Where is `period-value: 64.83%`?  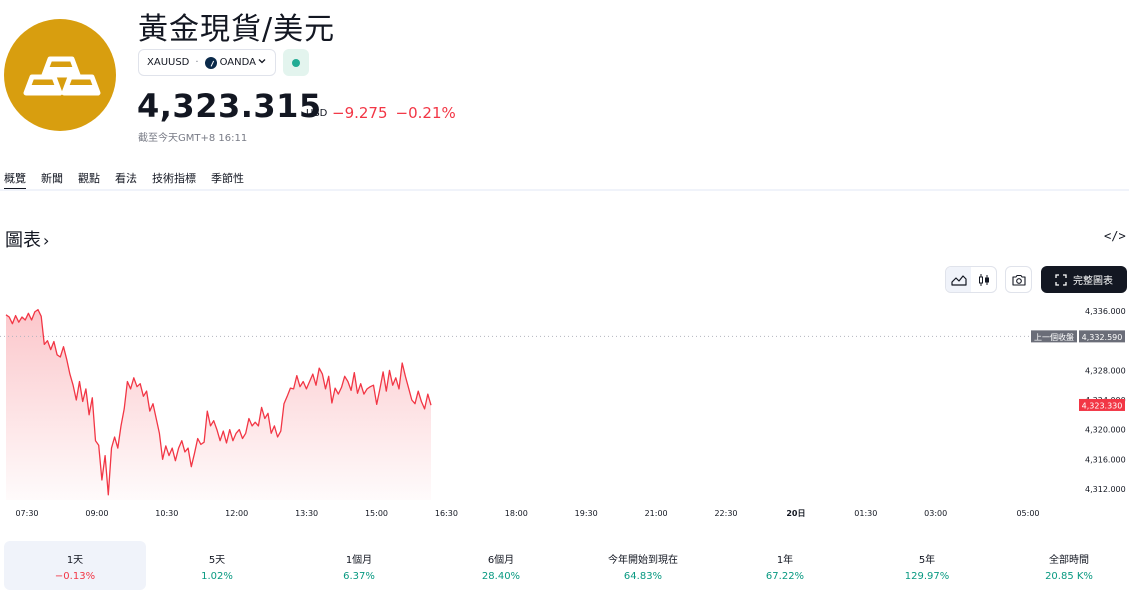 period-value: 64.83% is located at coordinates (643, 576).